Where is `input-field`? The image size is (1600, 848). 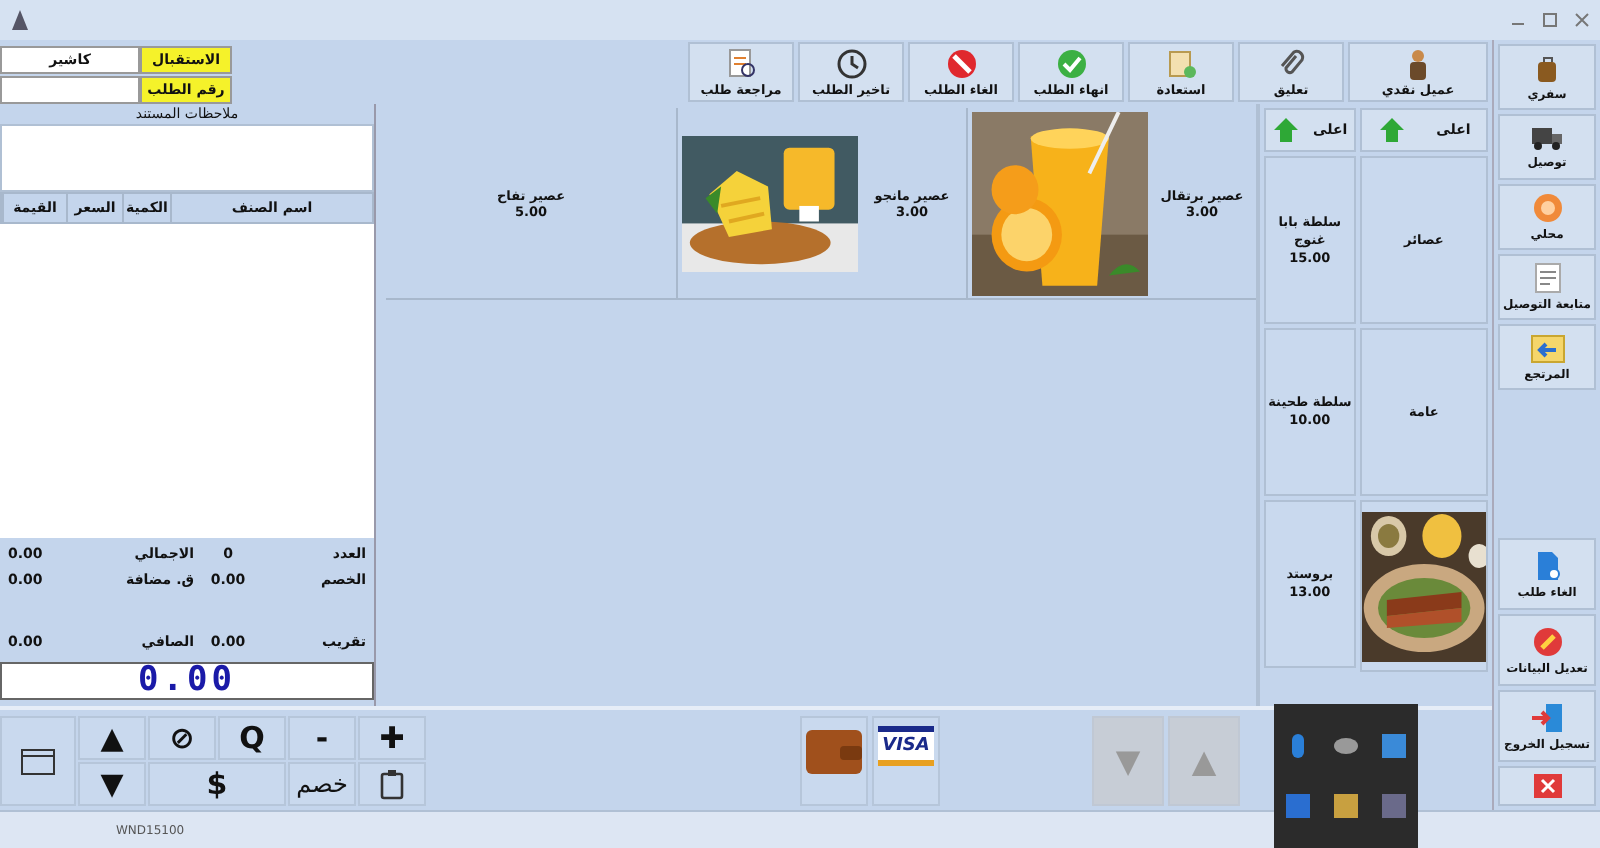 input-field is located at coordinates (70, 89).